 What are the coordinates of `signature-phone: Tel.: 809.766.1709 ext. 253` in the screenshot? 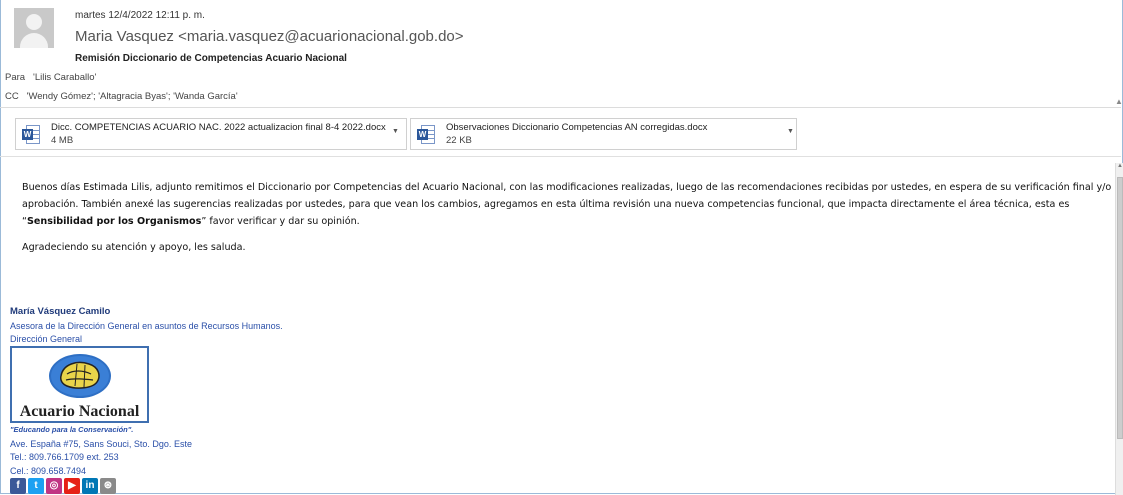 It's located at (64, 457).